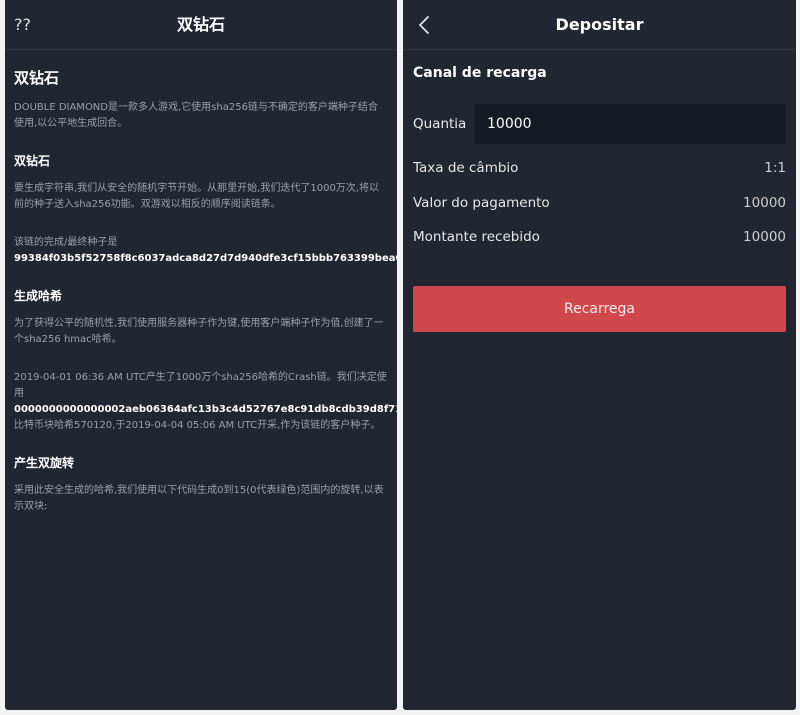  I want to click on deposit-header: Depositar, so click(599, 25).